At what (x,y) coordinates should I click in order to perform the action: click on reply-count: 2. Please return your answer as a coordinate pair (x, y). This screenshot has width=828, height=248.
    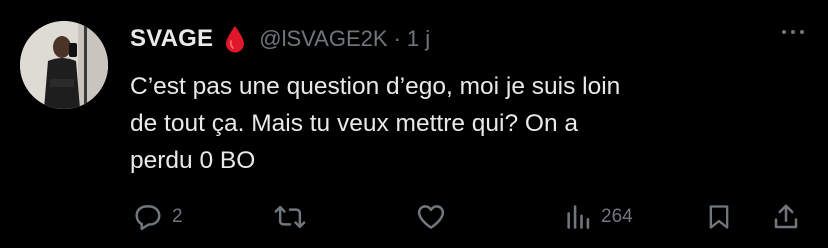
    Looking at the image, I should click on (177, 216).